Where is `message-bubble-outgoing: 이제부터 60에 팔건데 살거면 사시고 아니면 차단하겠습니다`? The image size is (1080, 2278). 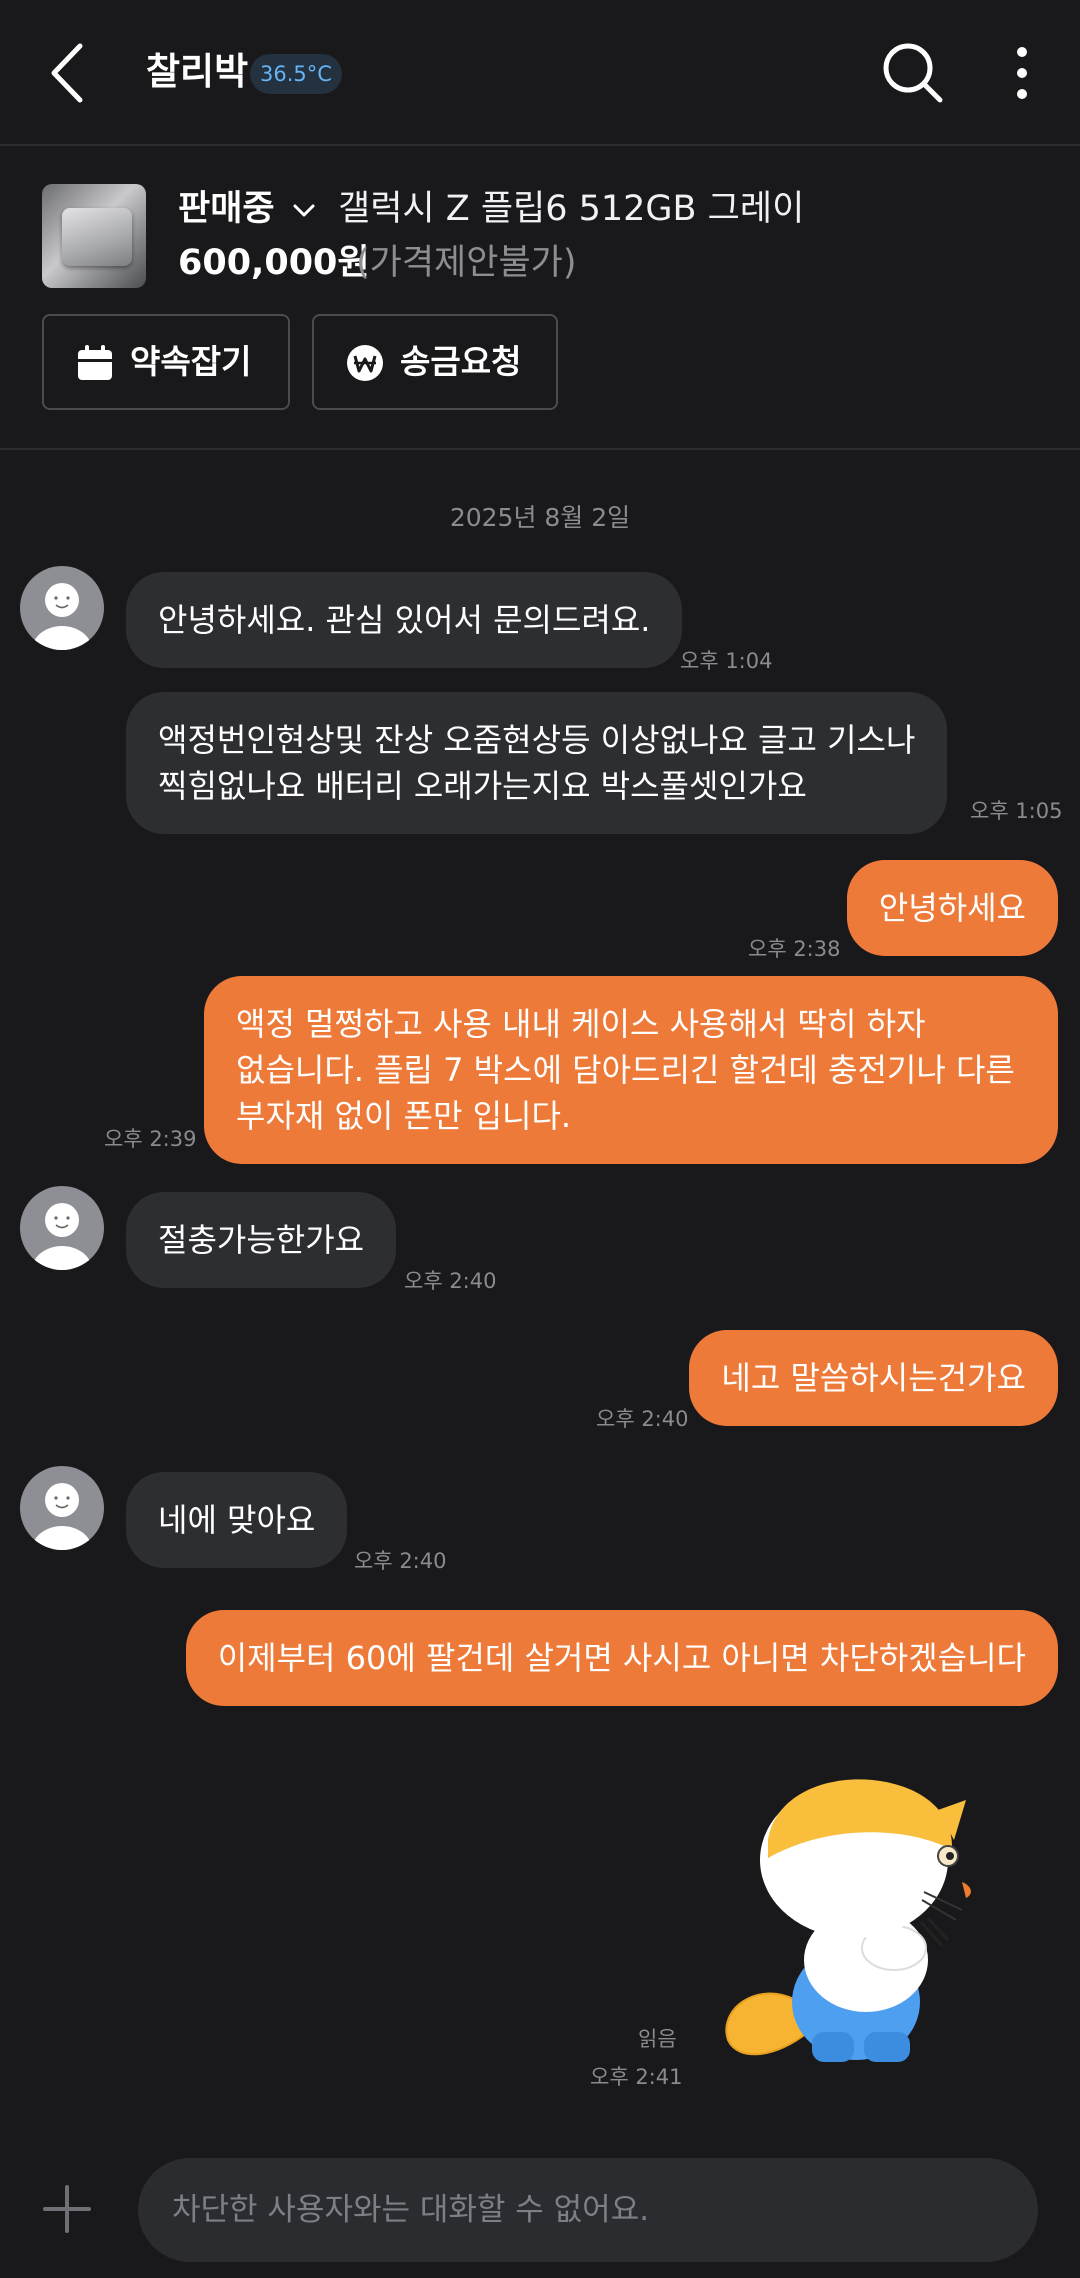 message-bubble-outgoing: 이제부터 60에 팔건데 살거면 사시고 아니면 차단하겠습니다 is located at coordinates (621, 1658).